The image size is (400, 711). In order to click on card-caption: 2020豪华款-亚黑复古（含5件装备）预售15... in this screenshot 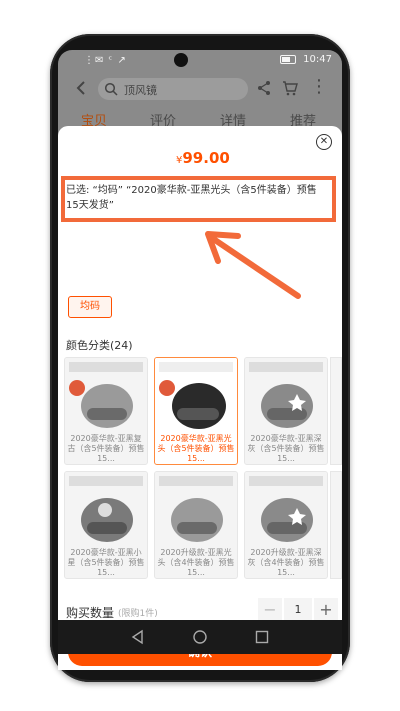, I will do `click(106, 448)`.